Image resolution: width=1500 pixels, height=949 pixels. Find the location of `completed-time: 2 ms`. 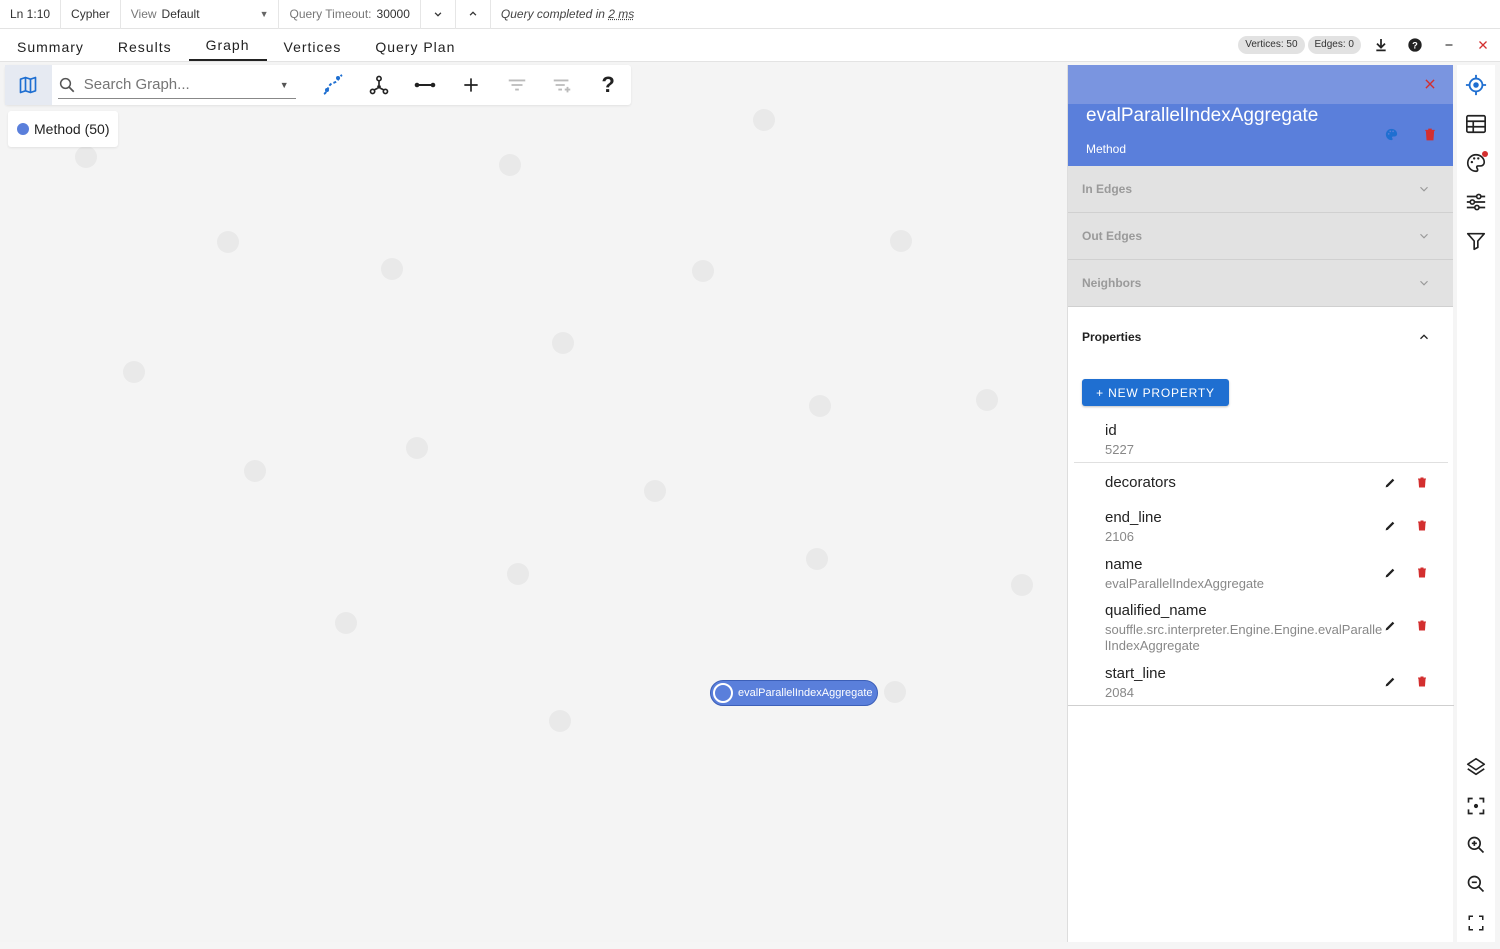

completed-time: 2 ms is located at coordinates (621, 14).